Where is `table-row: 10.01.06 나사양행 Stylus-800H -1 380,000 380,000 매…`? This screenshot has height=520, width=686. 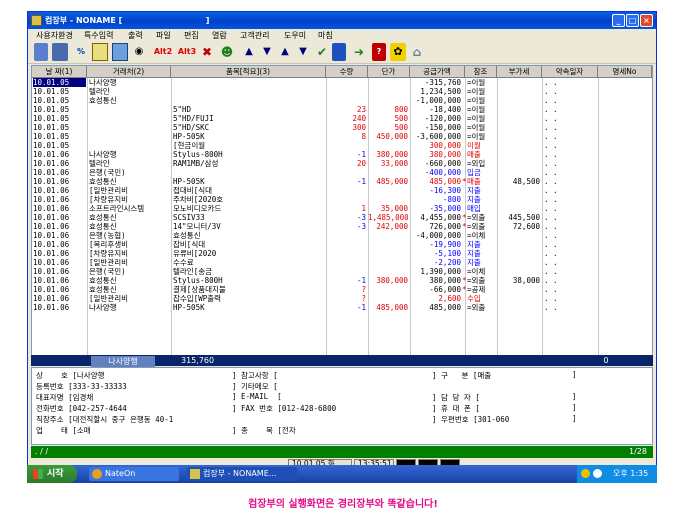 table-row: 10.01.06 나사양행 Stylus-800H -1 380,000 380,000 매… is located at coordinates (342, 154).